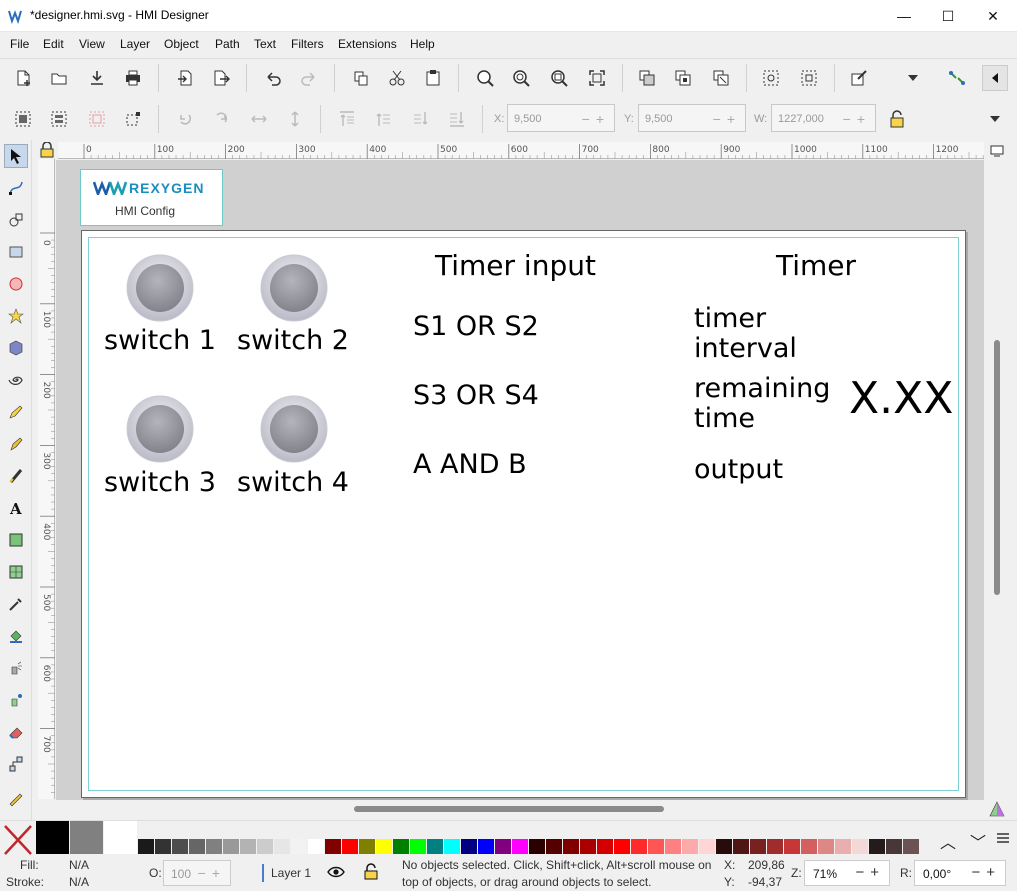 Image resolution: width=1017 pixels, height=891 pixels. What do you see at coordinates (59, 78) in the screenshot?
I see `open-icon` at bounding box center [59, 78].